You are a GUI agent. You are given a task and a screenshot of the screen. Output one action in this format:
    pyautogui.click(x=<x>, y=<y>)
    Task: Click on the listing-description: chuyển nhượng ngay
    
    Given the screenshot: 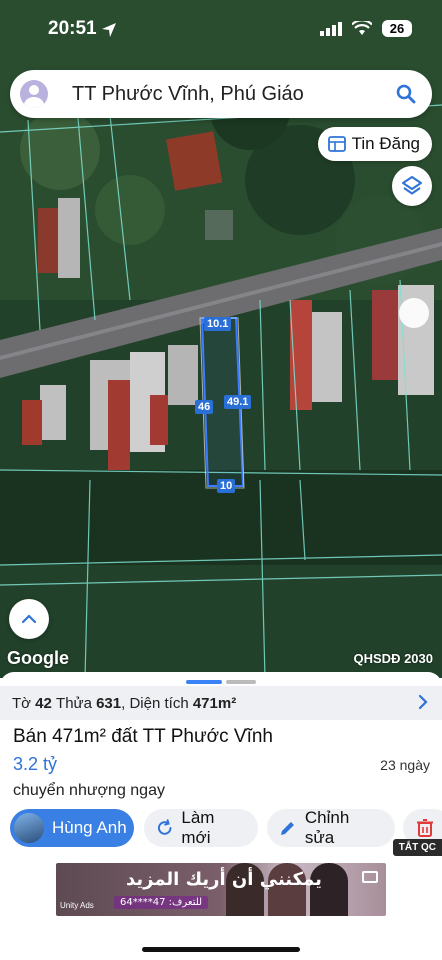 What is the action you would take?
    pyautogui.click(x=89, y=790)
    